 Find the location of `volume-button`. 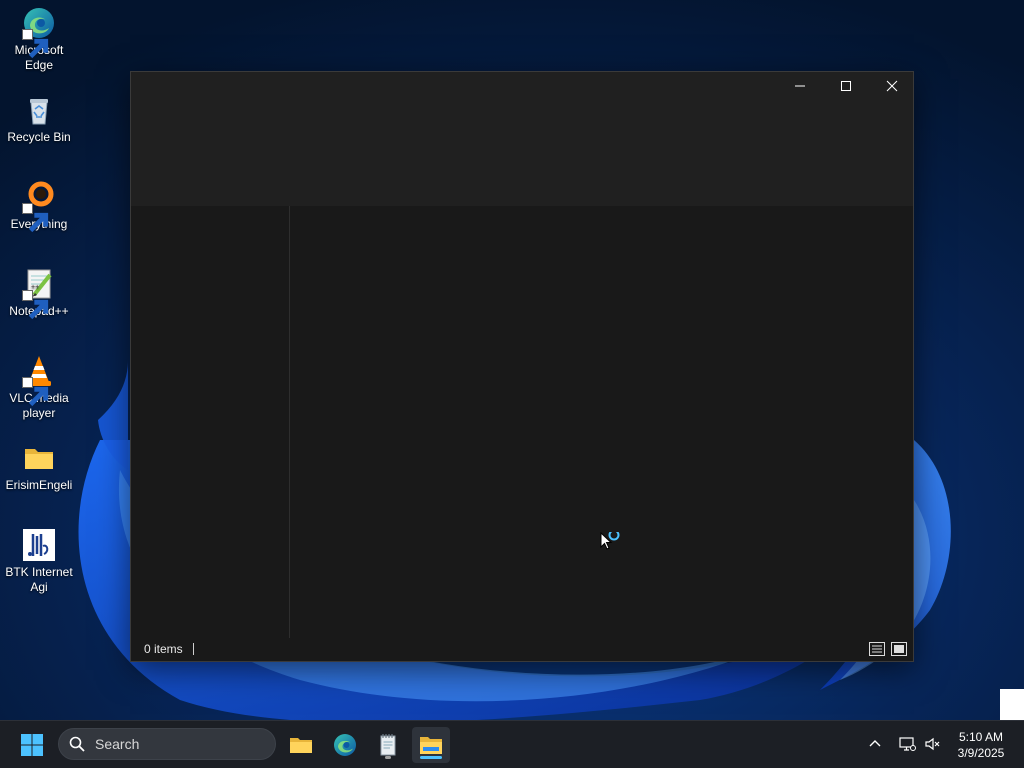

volume-button is located at coordinates (933, 744).